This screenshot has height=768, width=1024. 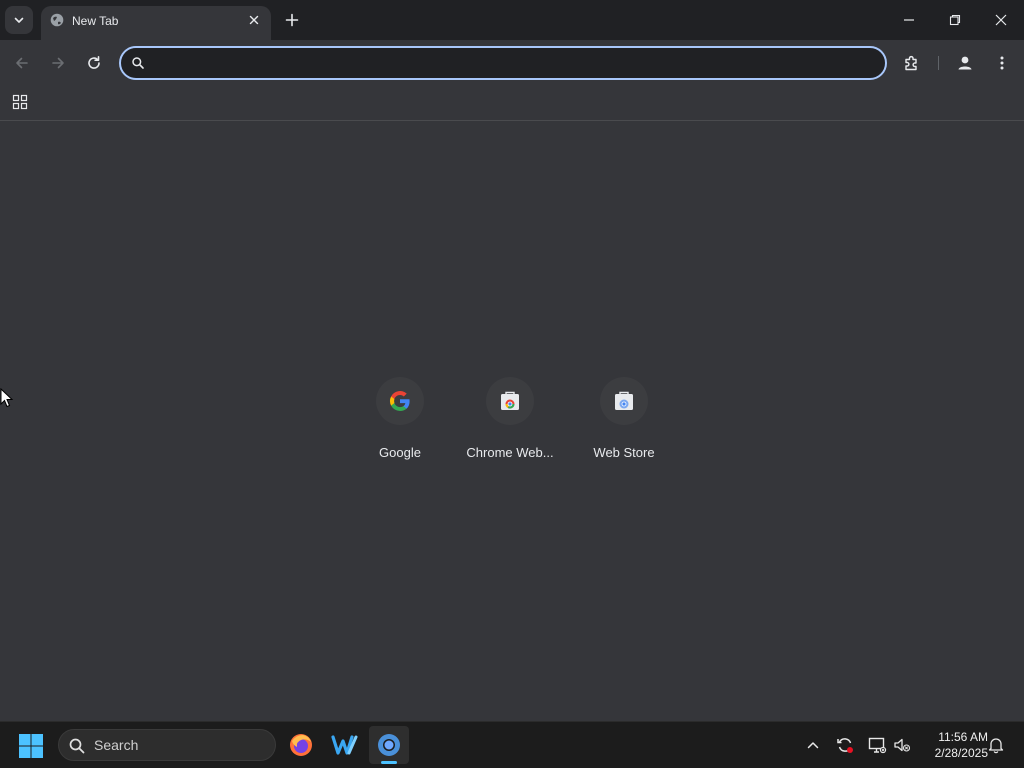 What do you see at coordinates (512, 20) in the screenshot?
I see `title-bar: New Tab` at bounding box center [512, 20].